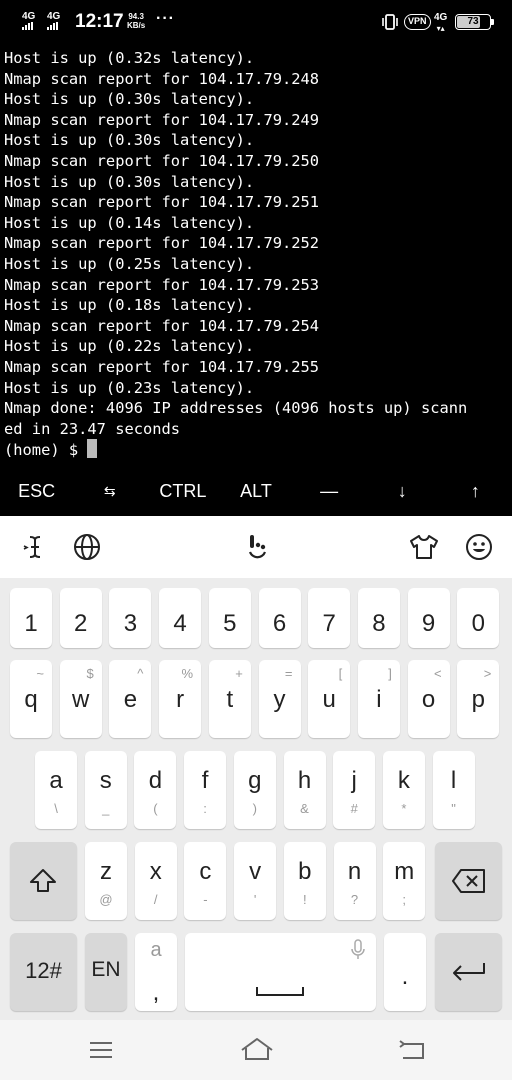 This screenshot has width=512, height=1080. I want to click on key-y: = y, so click(279, 699).